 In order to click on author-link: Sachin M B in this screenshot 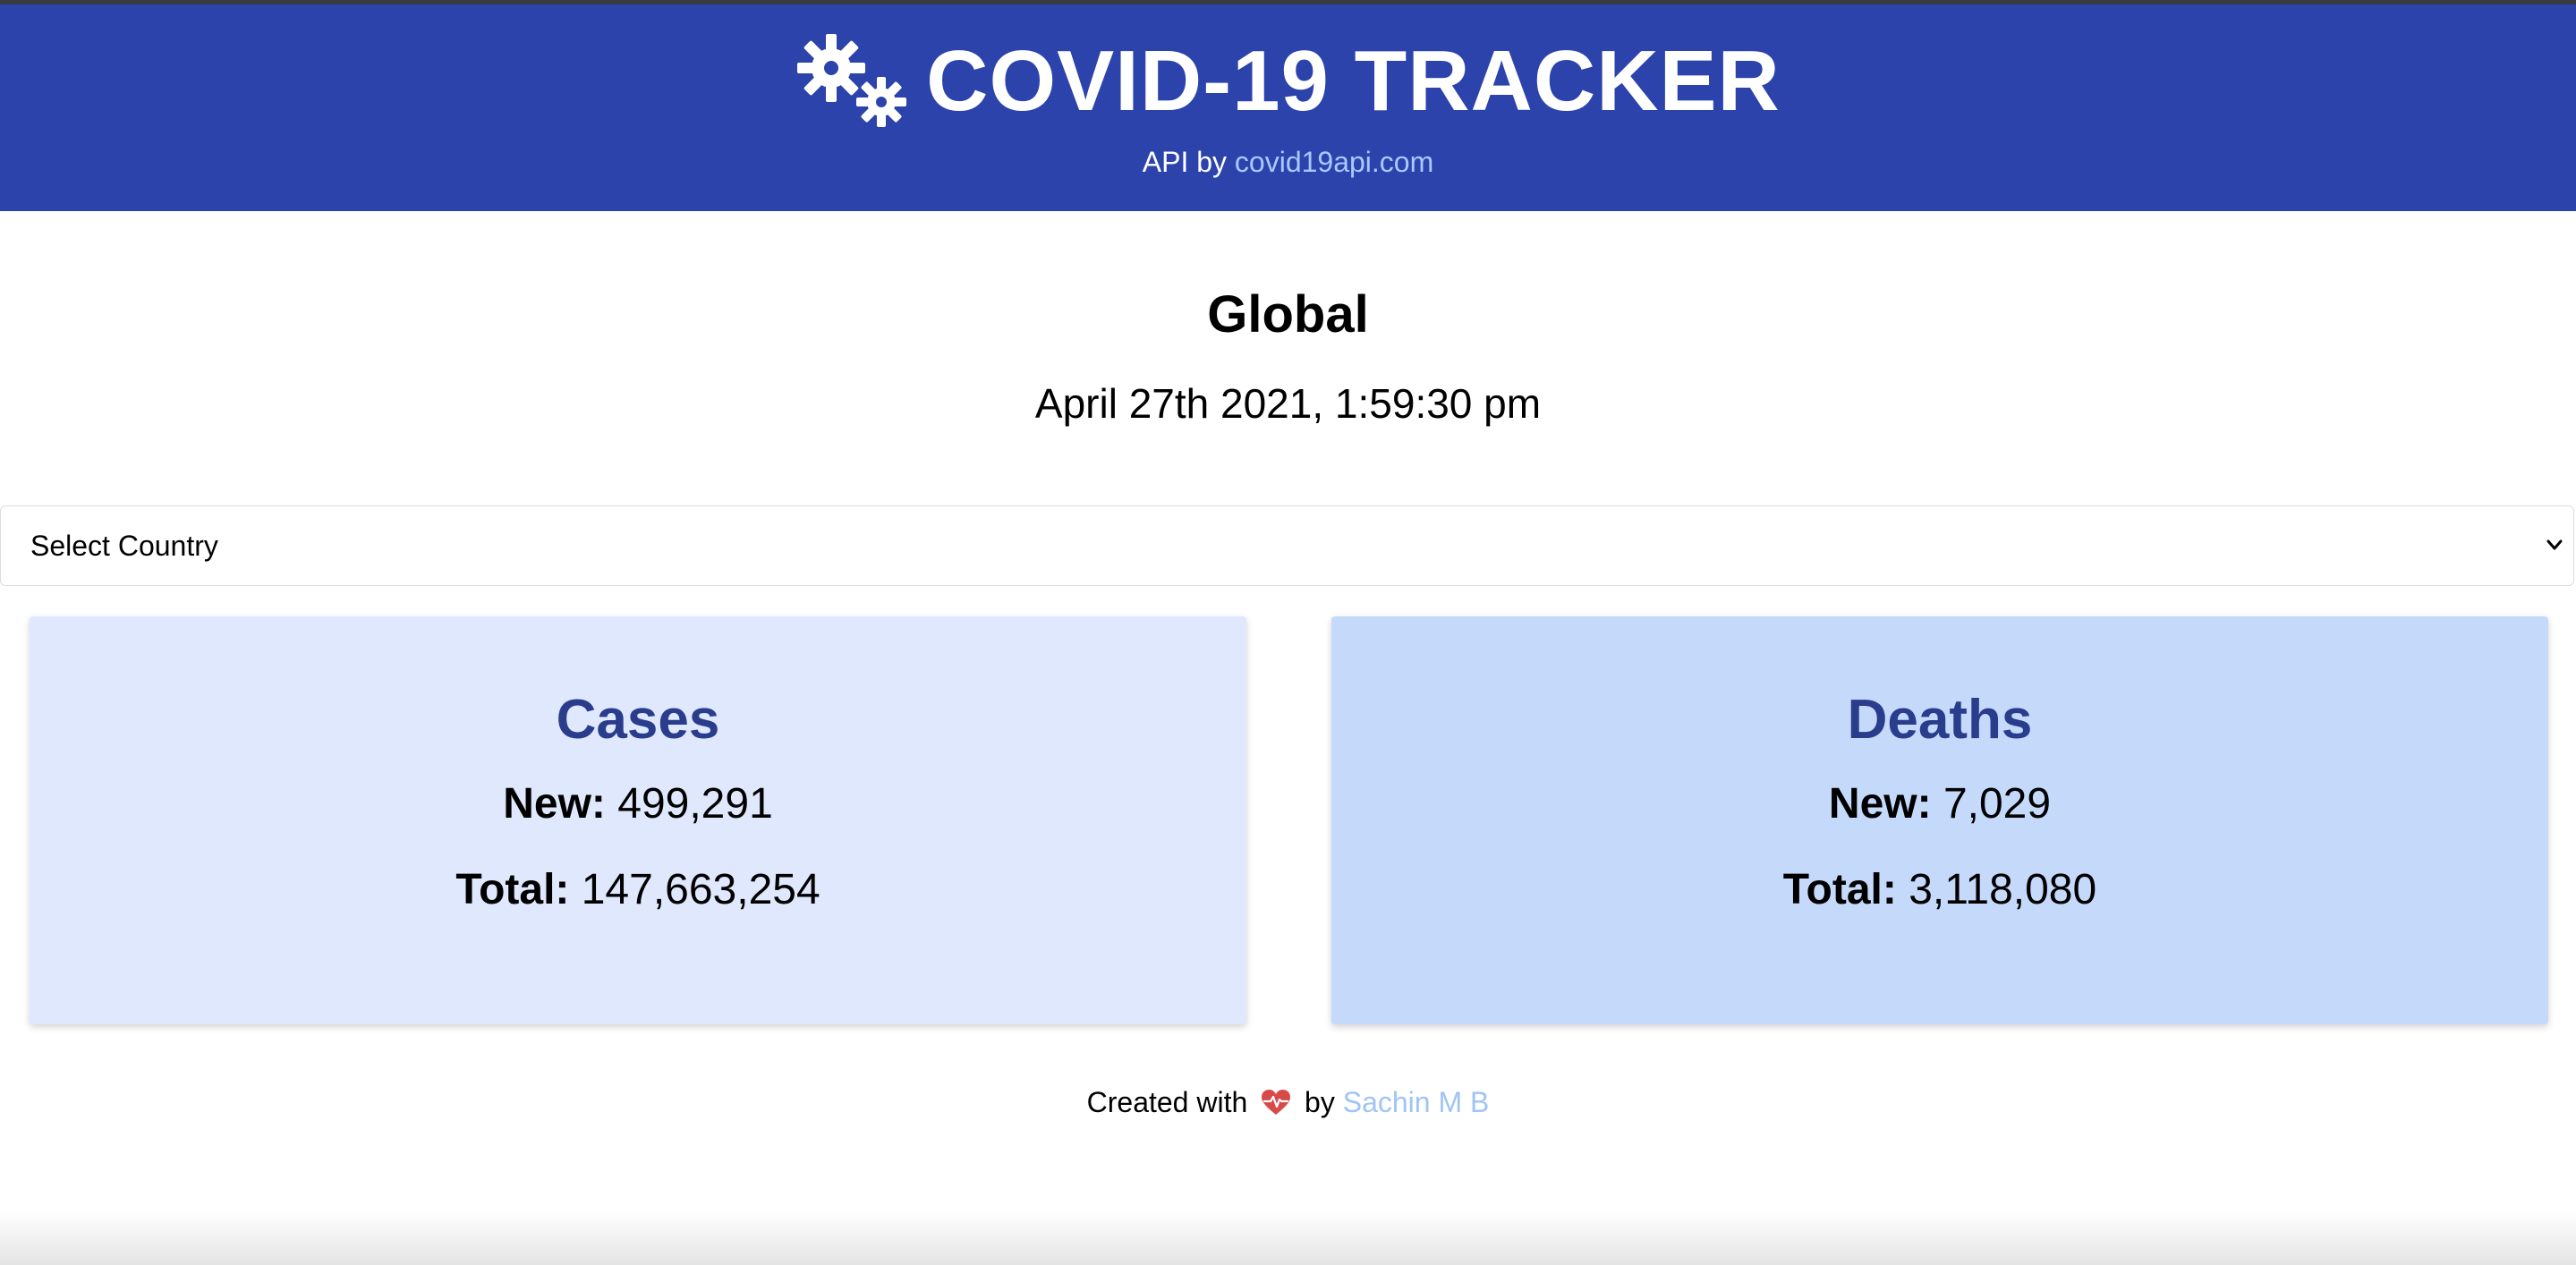, I will do `click(1416, 1102)`.